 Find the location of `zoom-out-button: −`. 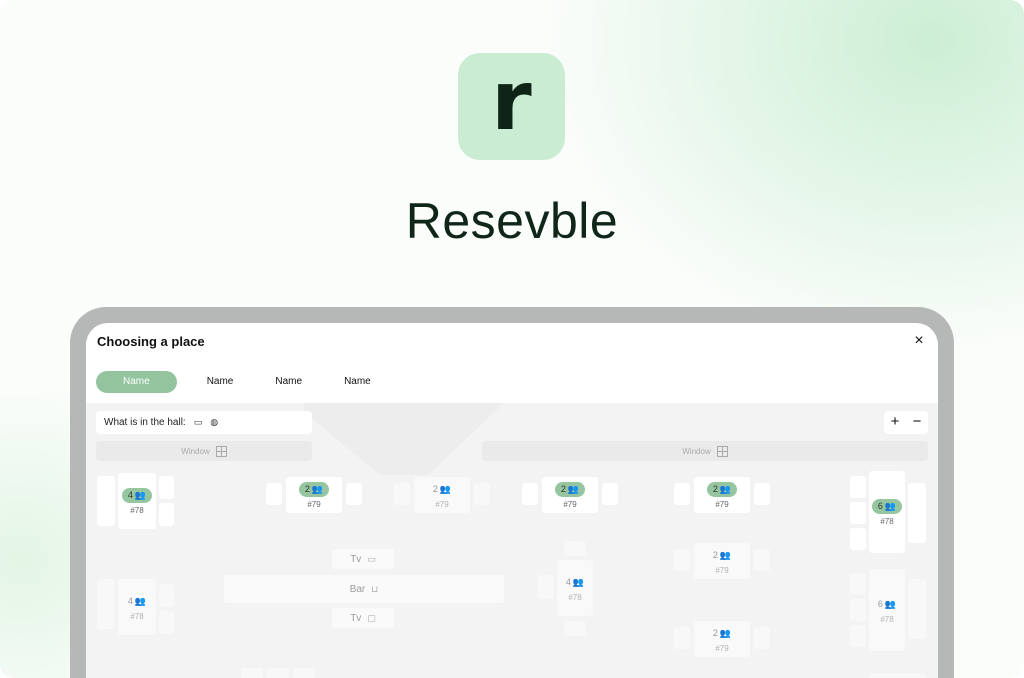

zoom-out-button: − is located at coordinates (917, 422).